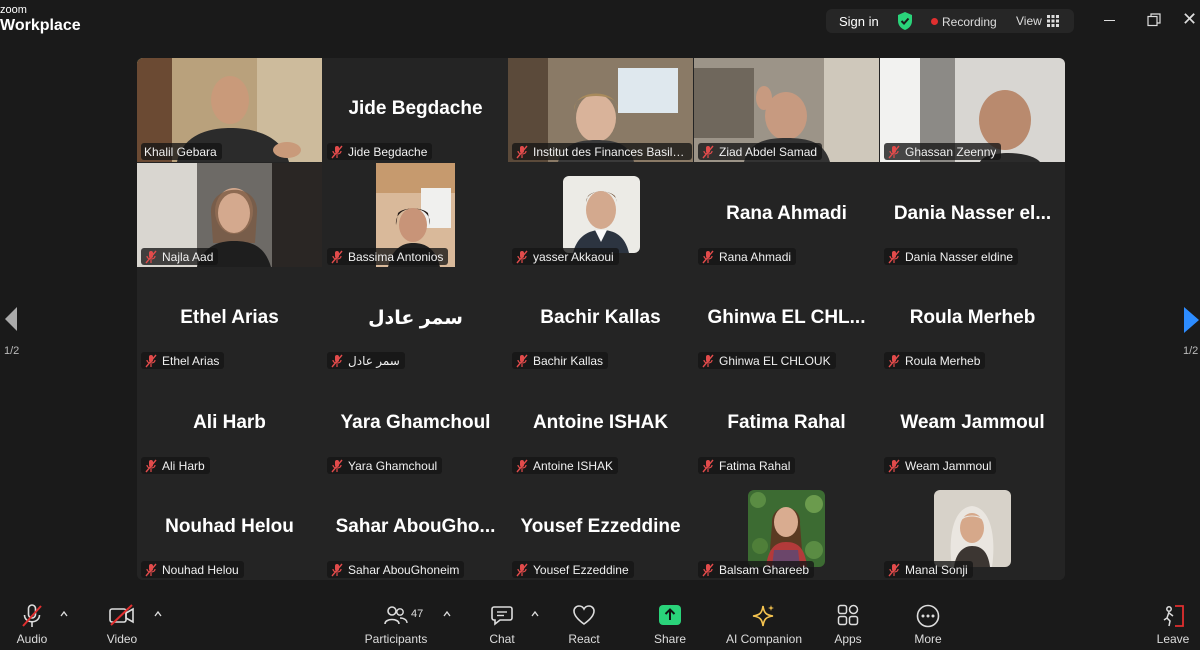 The width and height of the screenshot is (1200, 650). I want to click on muted-microphone-icon, so click(32, 615).